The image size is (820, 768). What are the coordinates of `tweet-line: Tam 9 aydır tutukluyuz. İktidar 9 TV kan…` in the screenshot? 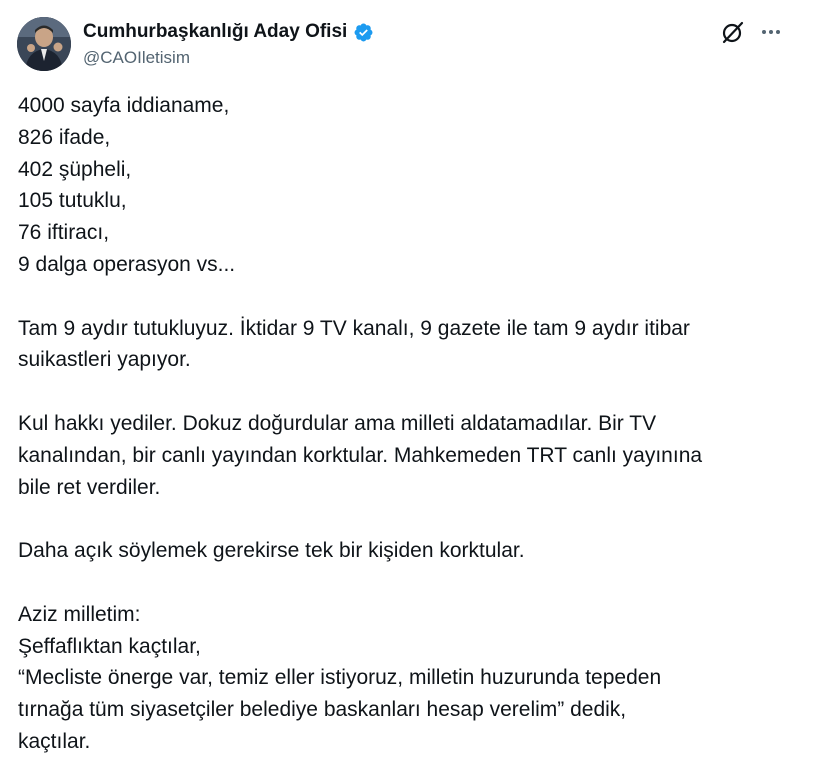 It's located at (354, 328).